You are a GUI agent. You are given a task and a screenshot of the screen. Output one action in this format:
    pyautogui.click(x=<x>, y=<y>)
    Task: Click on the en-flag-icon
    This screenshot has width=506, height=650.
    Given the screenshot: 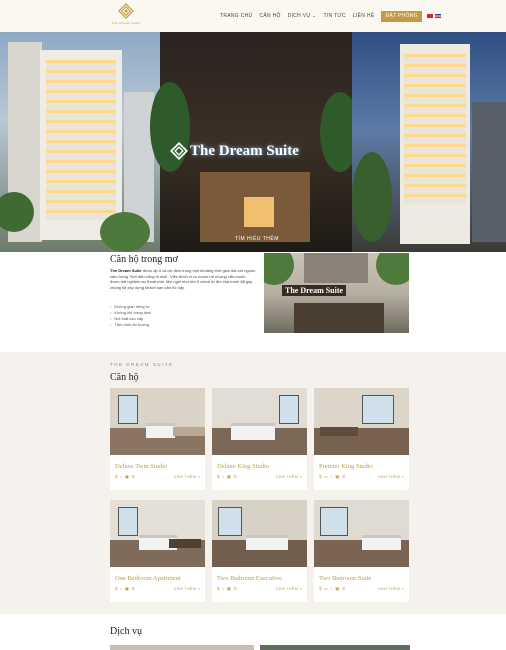 What is the action you would take?
    pyautogui.click(x=437, y=16)
    